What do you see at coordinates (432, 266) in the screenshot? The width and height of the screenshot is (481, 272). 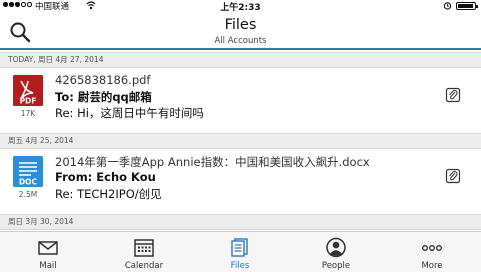 I see `tab-label: More` at bounding box center [432, 266].